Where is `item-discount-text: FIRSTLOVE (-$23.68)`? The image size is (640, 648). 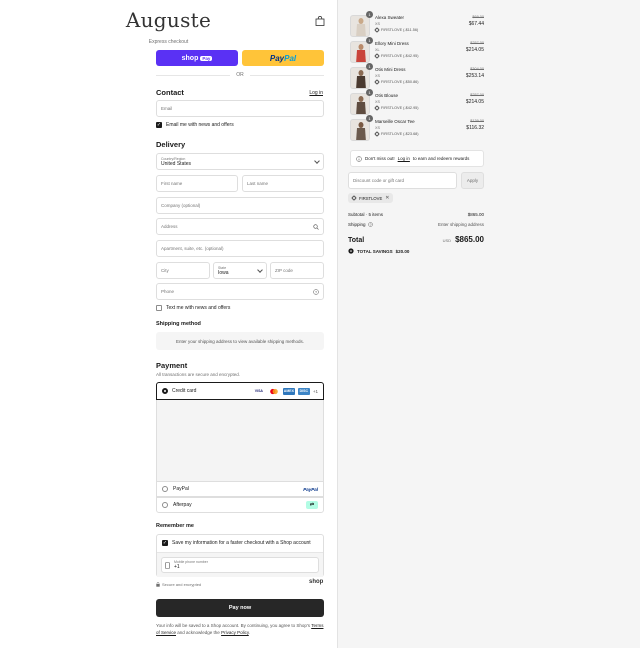
item-discount-text: FIRSTLOVE (-$23.68) is located at coordinates (400, 134).